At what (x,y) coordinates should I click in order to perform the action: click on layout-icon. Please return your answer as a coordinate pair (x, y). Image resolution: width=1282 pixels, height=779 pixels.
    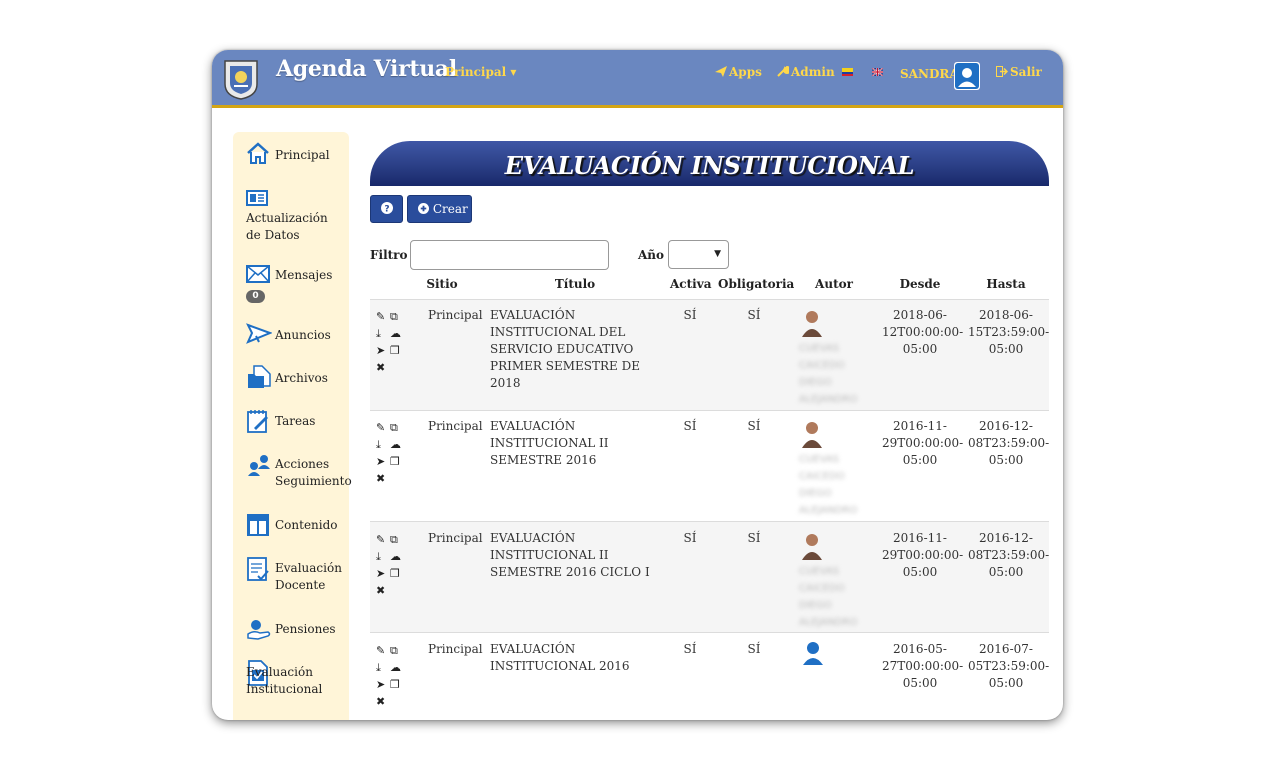
    Looking at the image, I should click on (258, 525).